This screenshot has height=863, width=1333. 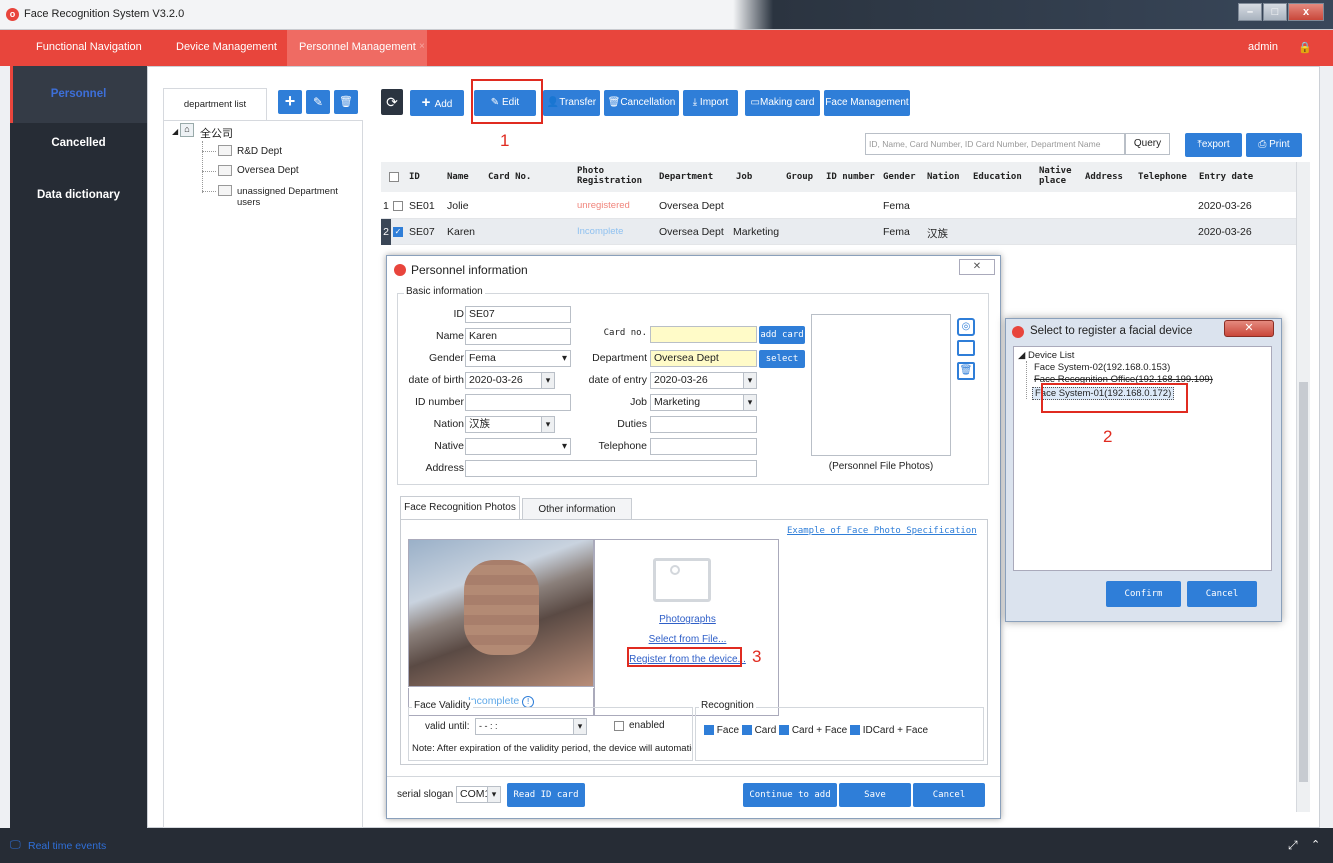 What do you see at coordinates (215, 104) in the screenshot?
I see `tab-department-list: department list` at bounding box center [215, 104].